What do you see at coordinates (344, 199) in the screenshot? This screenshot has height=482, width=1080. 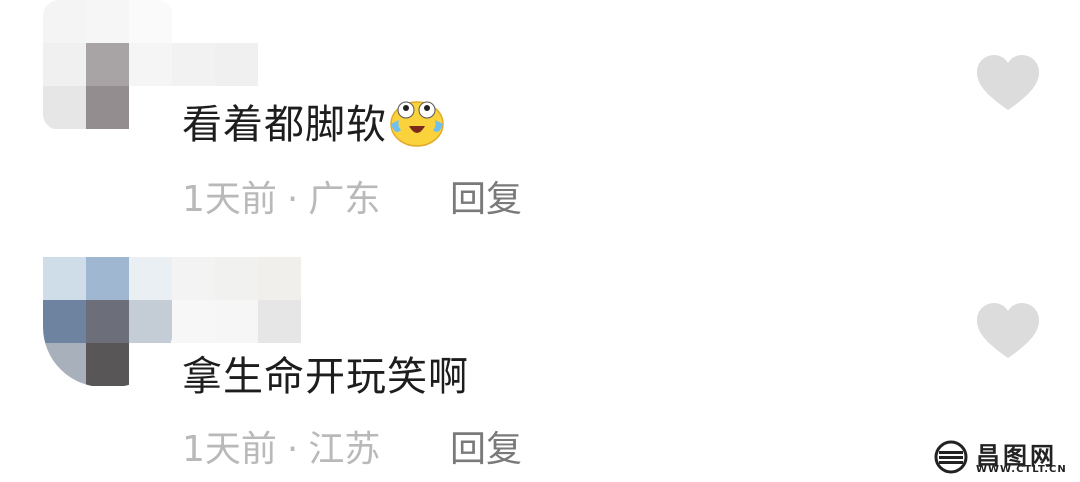 I see `comment-location: 广东` at bounding box center [344, 199].